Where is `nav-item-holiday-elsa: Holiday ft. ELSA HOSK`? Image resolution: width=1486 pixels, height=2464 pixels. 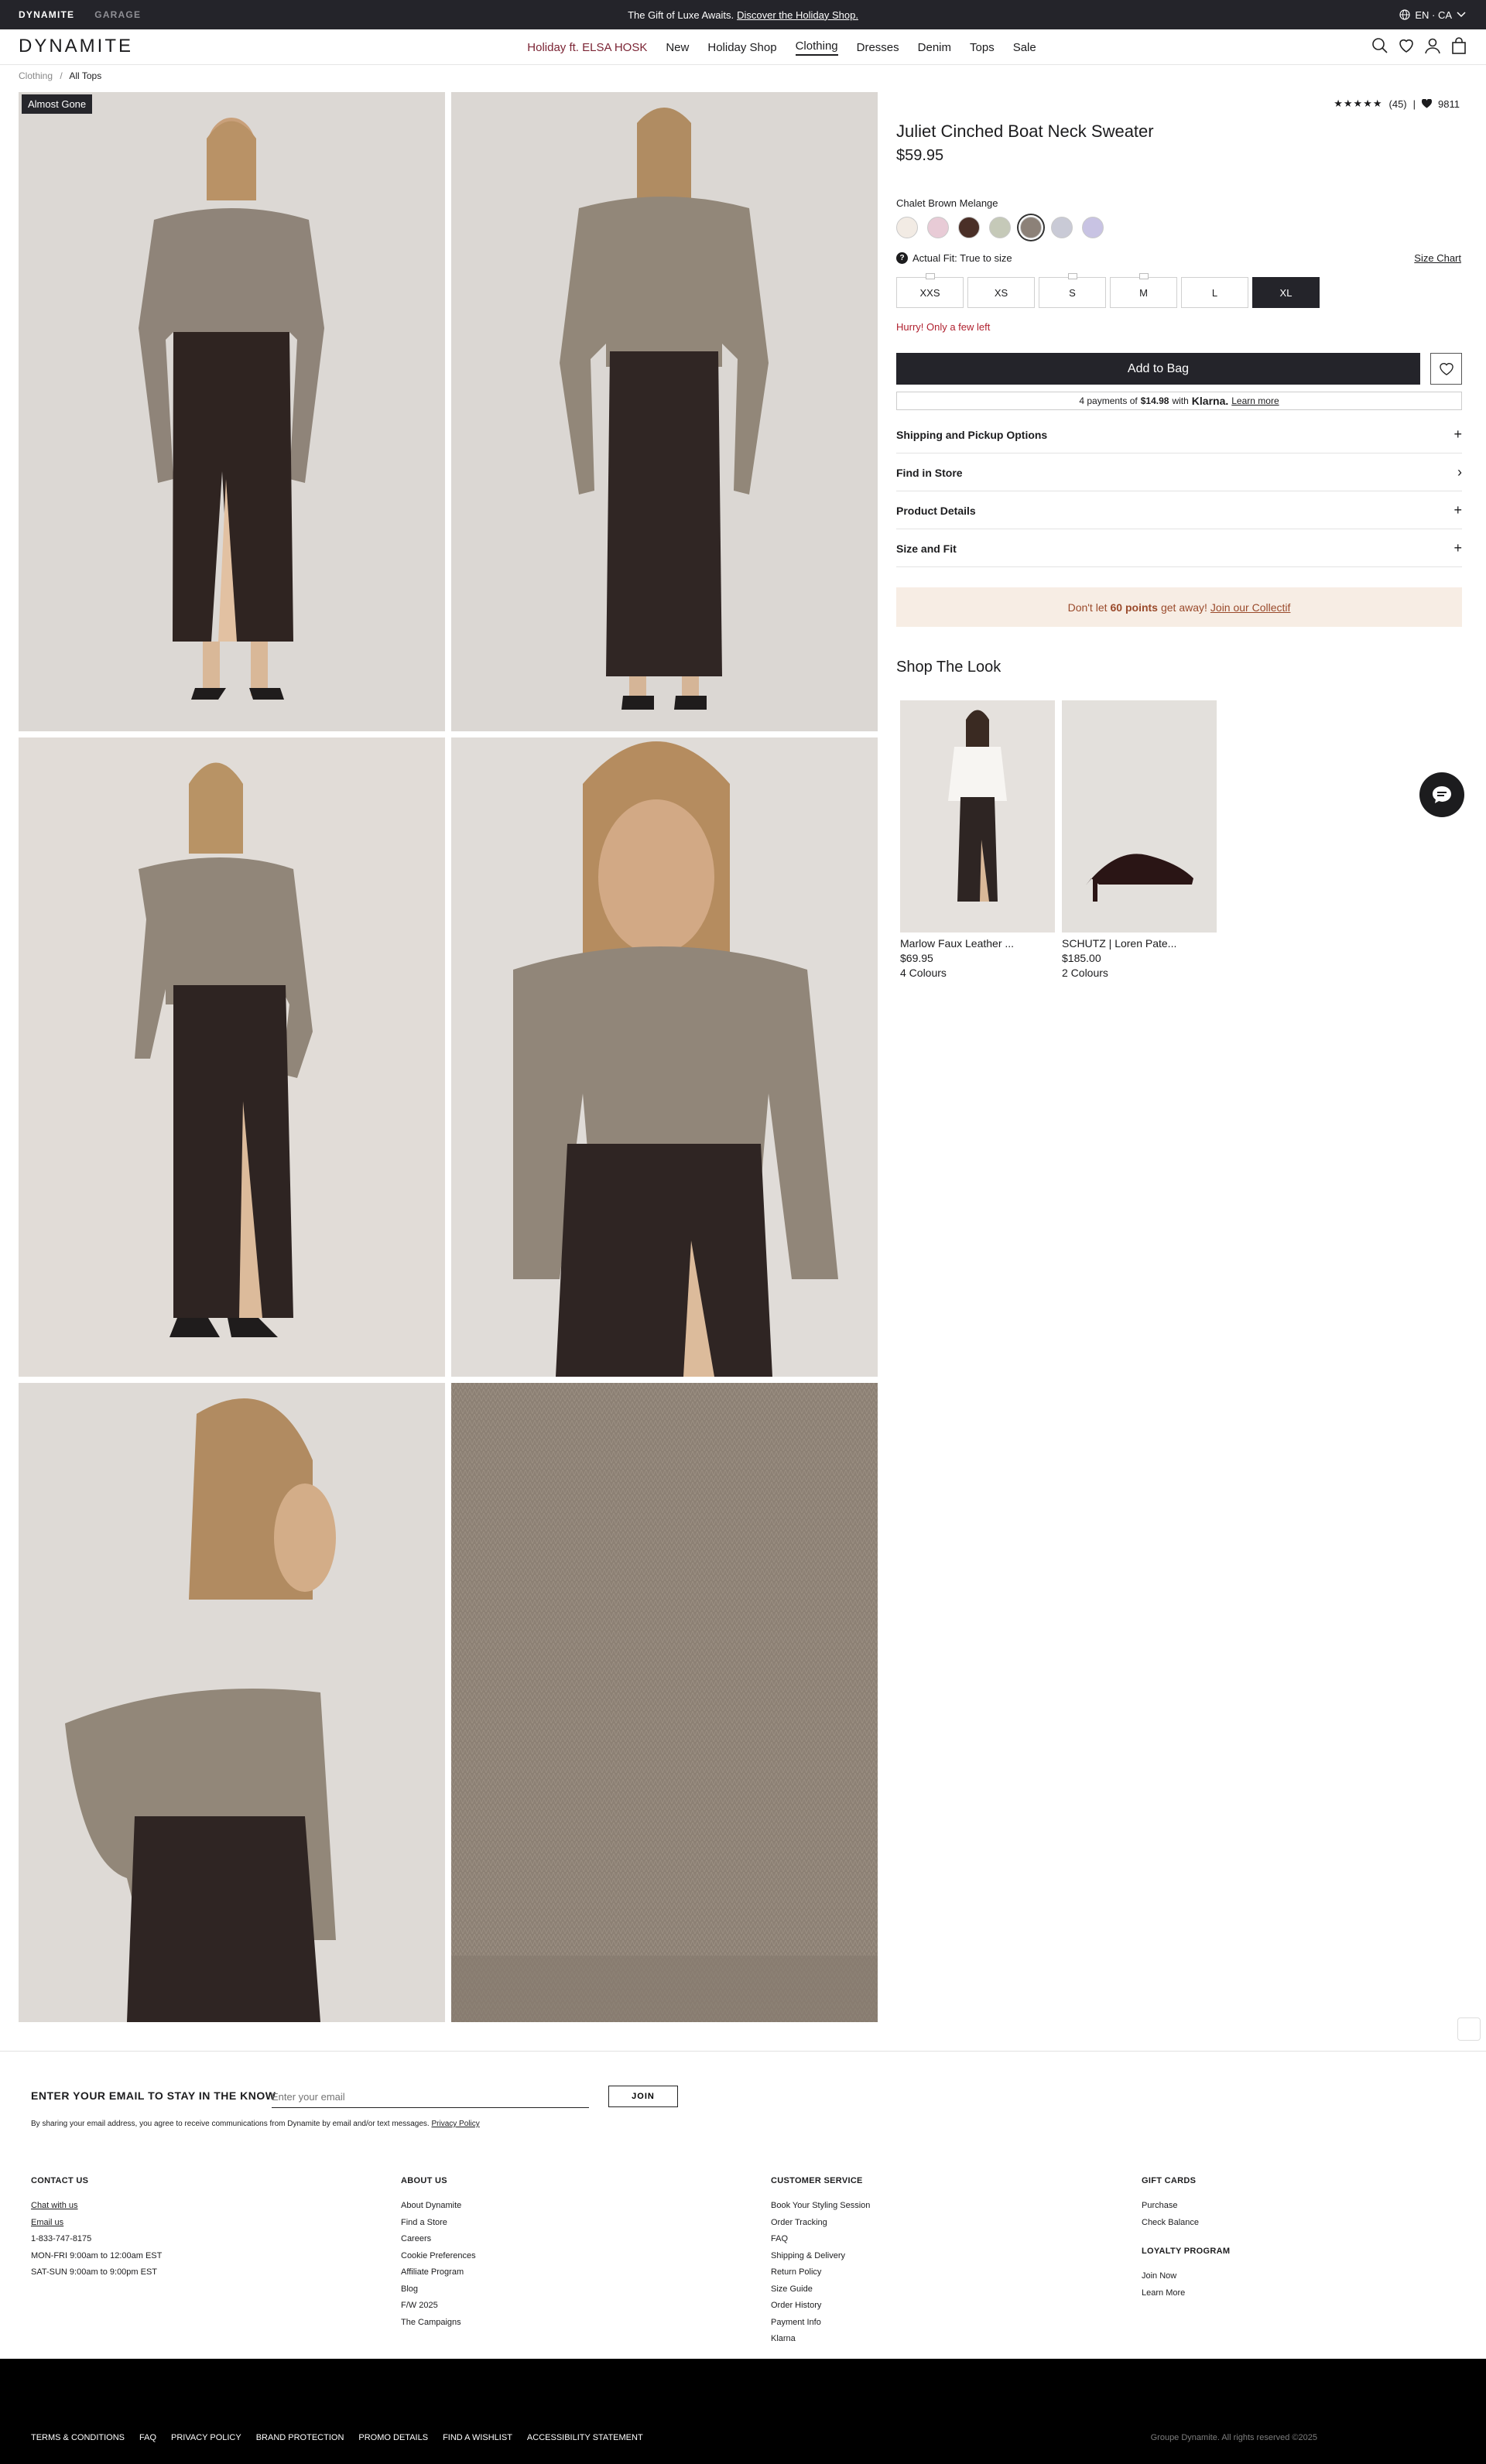
nav-item-holiday-elsa: Holiday ft. ELSA HOSK is located at coordinates (587, 47).